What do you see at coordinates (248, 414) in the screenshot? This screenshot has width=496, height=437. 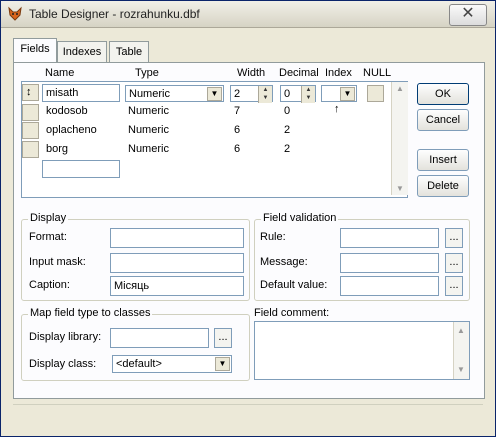 I see `status-area` at bounding box center [248, 414].